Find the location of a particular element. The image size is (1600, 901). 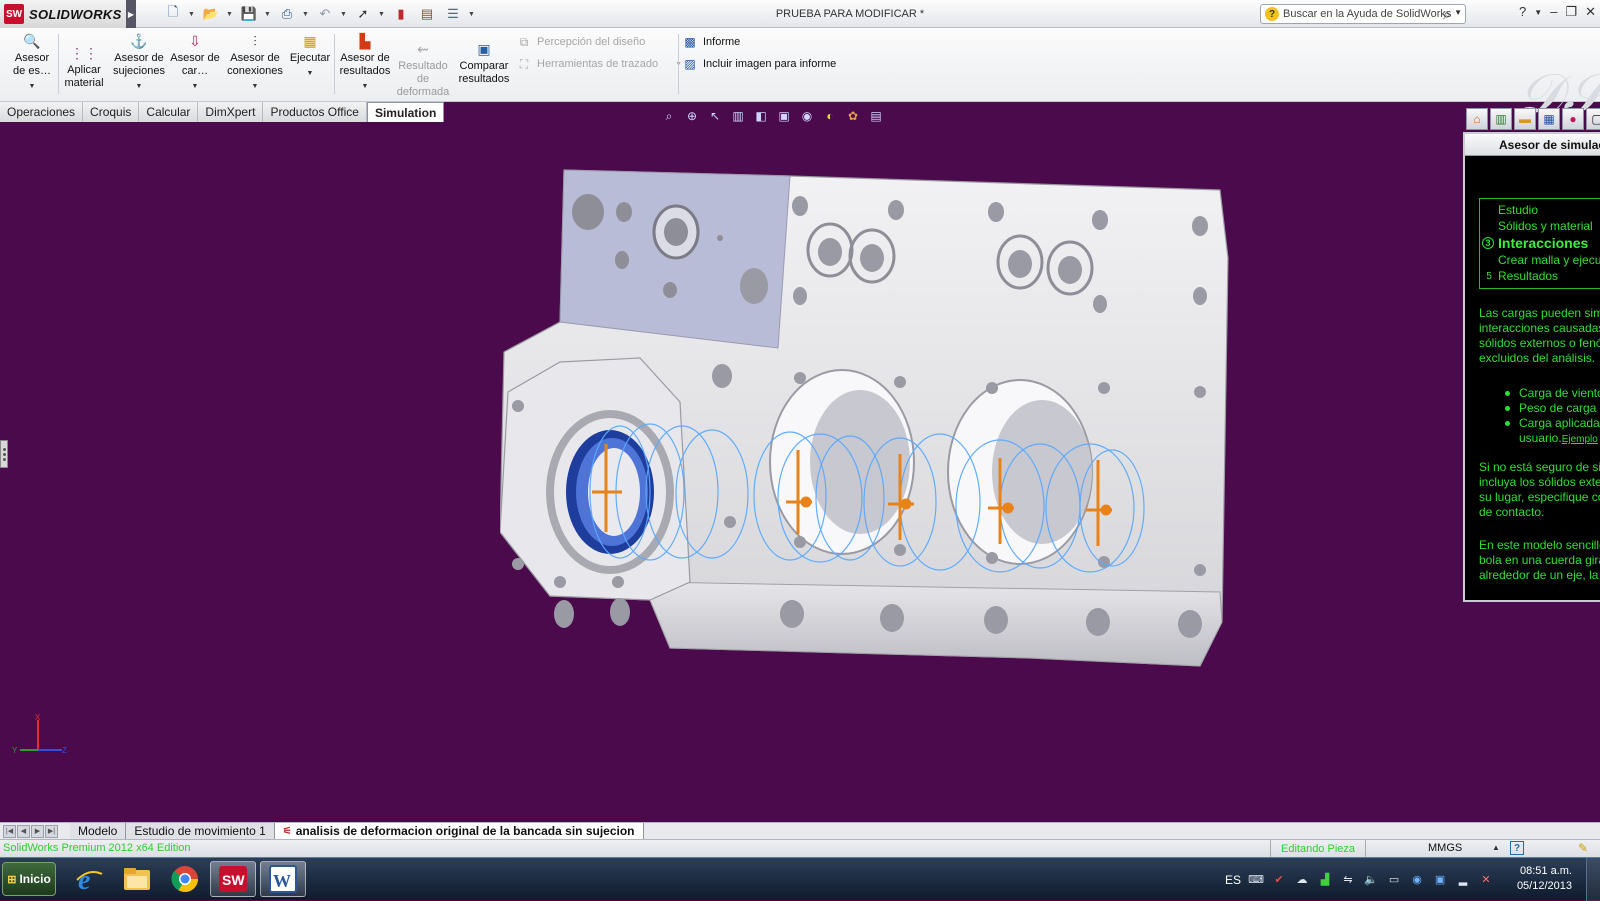

view-orientation-icon: ◧ is located at coordinates (761, 116).